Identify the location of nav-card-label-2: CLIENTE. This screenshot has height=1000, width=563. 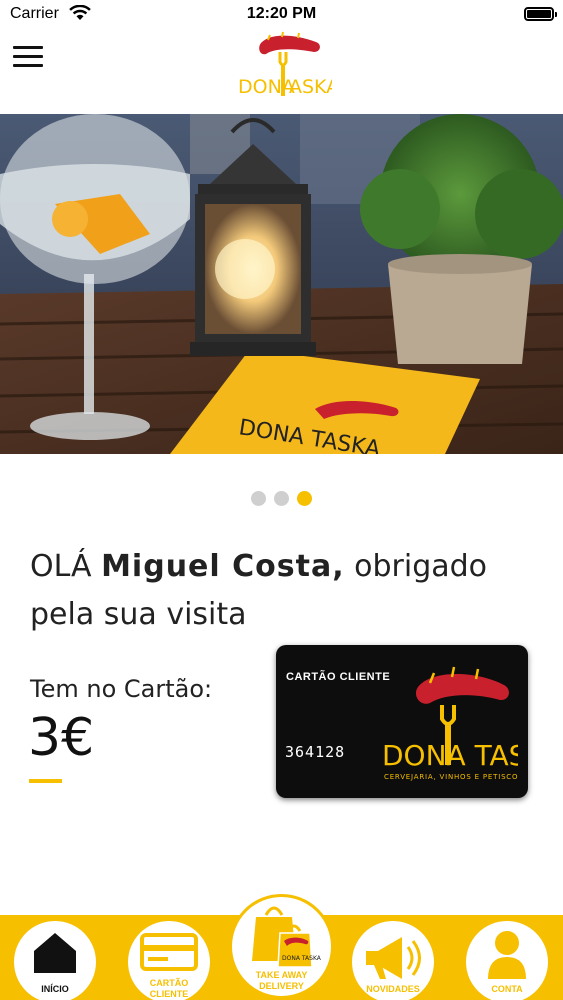
(169, 994).